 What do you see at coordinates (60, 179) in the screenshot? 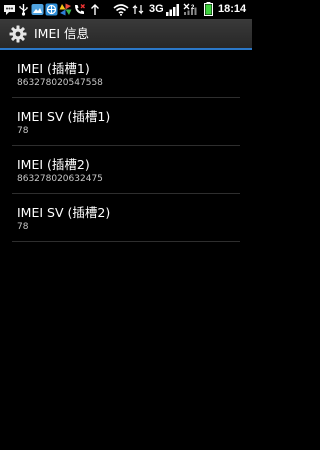
I see `item-value: 863278020632475` at bounding box center [60, 179].